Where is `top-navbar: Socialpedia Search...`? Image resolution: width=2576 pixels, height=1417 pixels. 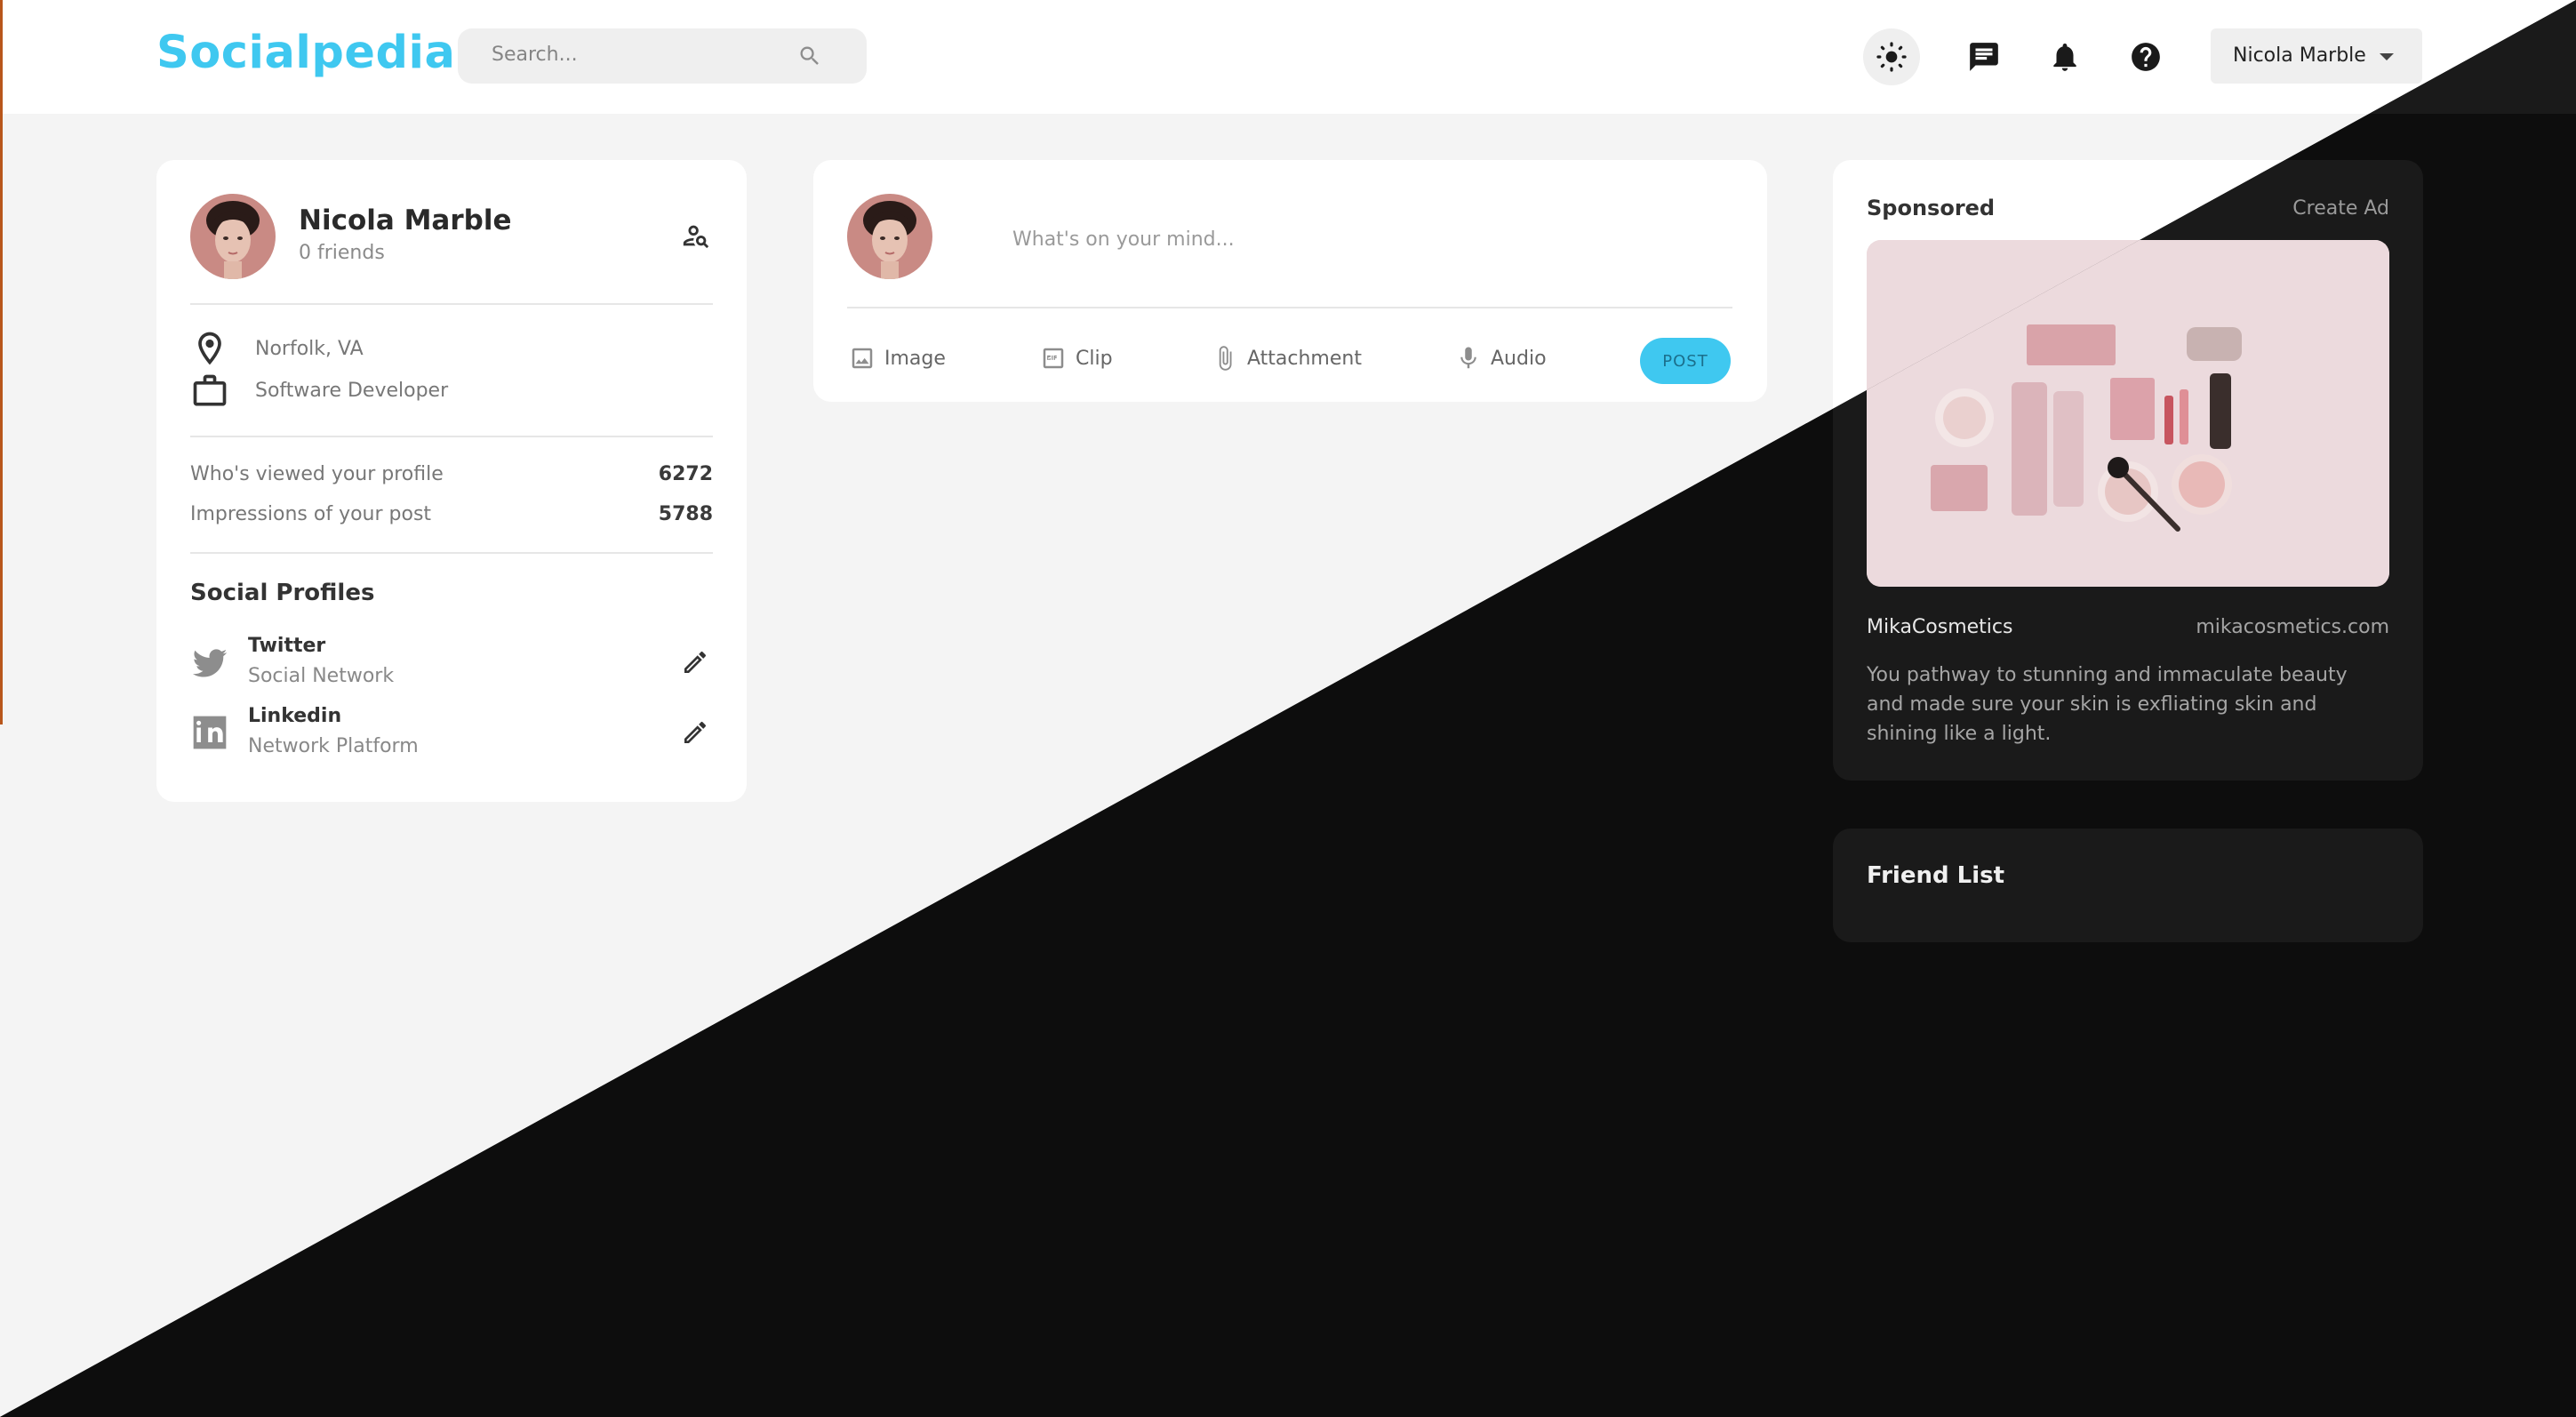 top-navbar: Socialpedia Search... is located at coordinates (1288, 57).